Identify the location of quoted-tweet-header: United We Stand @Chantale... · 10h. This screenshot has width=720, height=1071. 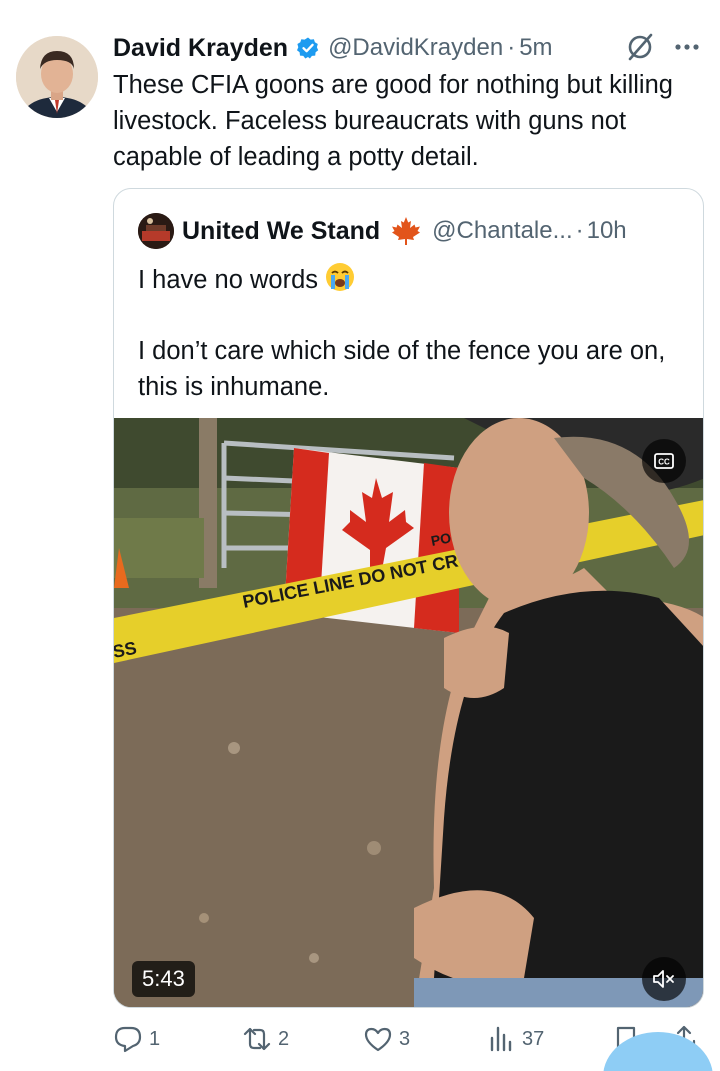
(382, 231).